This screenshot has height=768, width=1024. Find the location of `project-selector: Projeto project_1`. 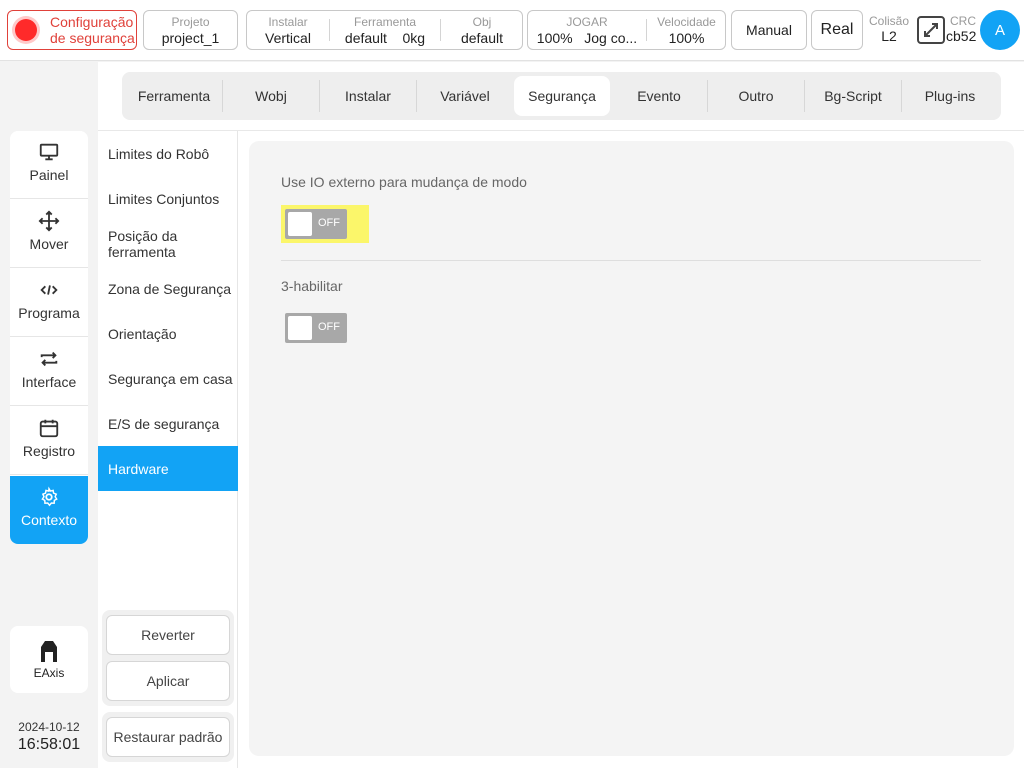

project-selector: Projeto project_1 is located at coordinates (190, 30).